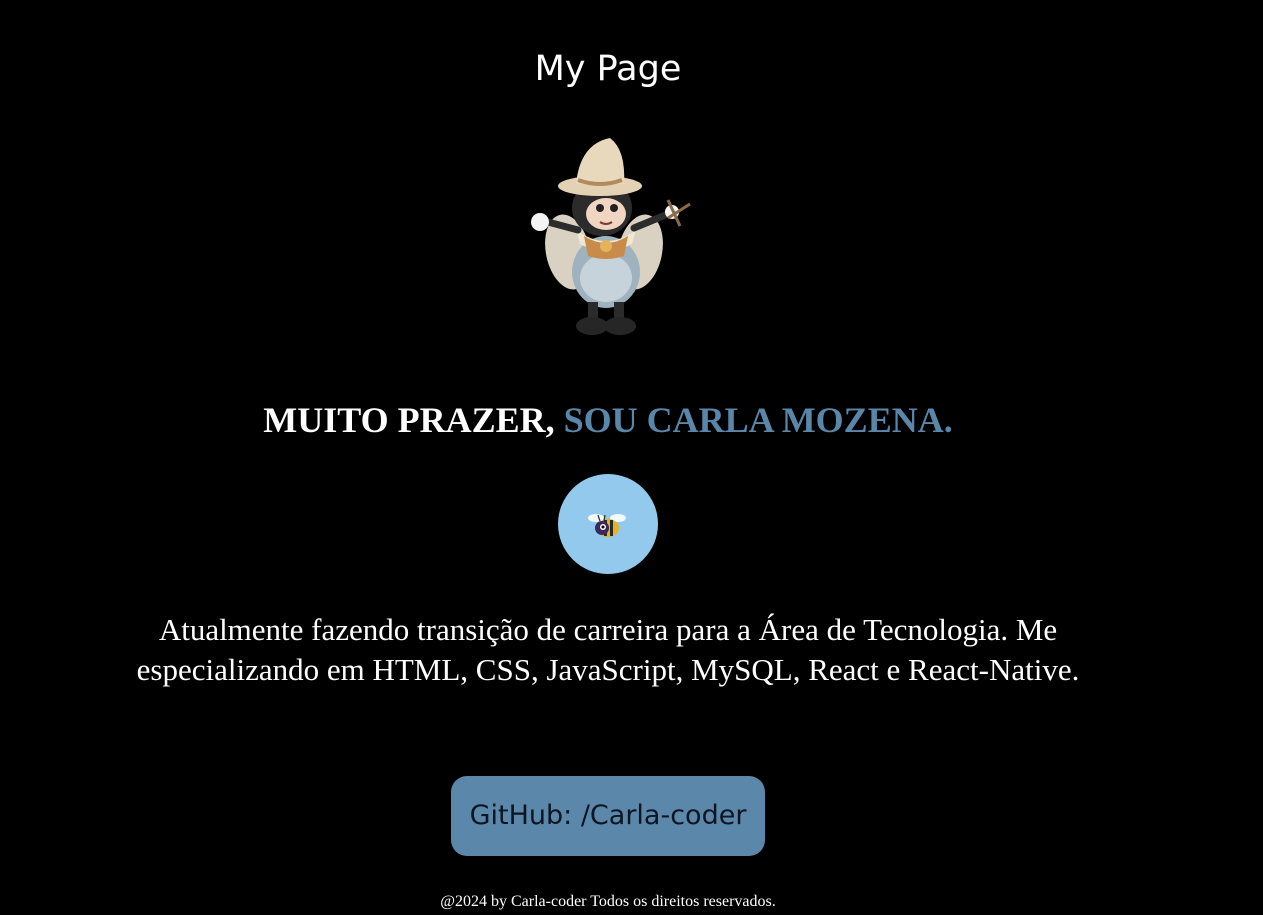 The width and height of the screenshot is (1263, 915). What do you see at coordinates (611, 236) in the screenshot?
I see `bee-mascot-illustration` at bounding box center [611, 236].